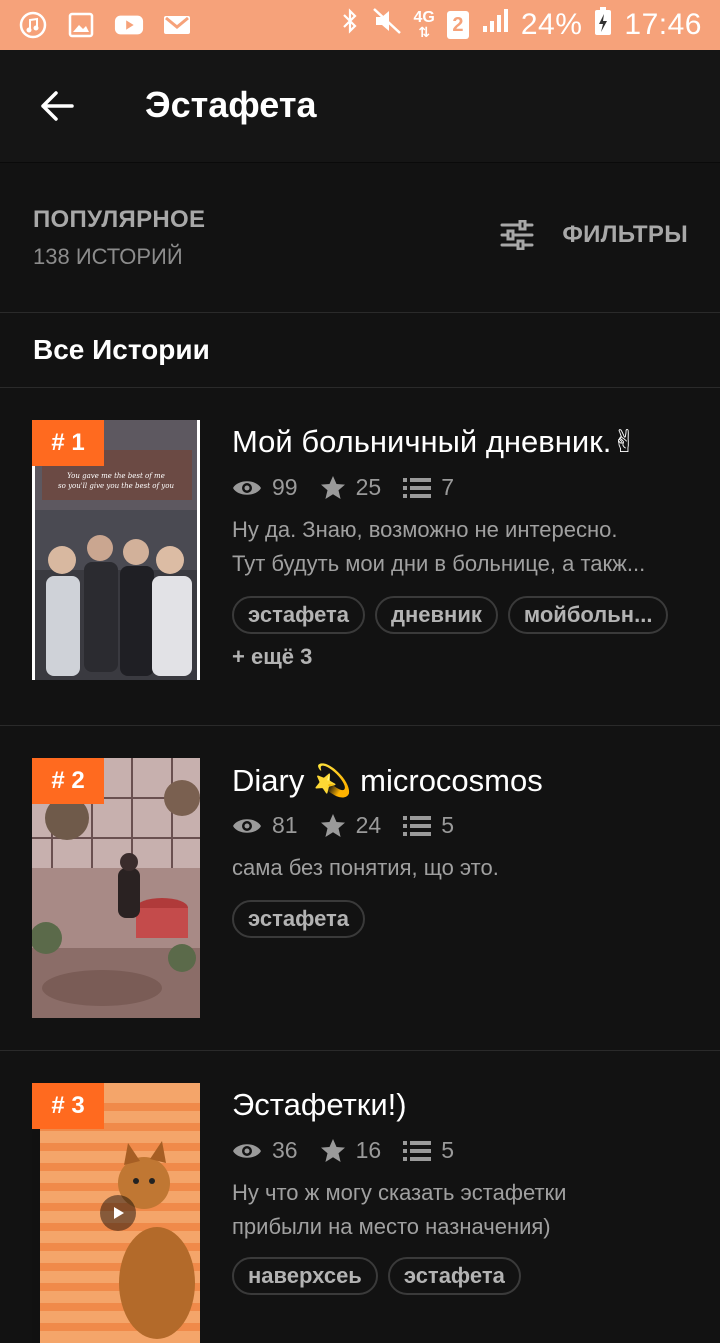  Describe the element at coordinates (68, 1106) in the screenshot. I see `rank-badge: # 3` at that location.